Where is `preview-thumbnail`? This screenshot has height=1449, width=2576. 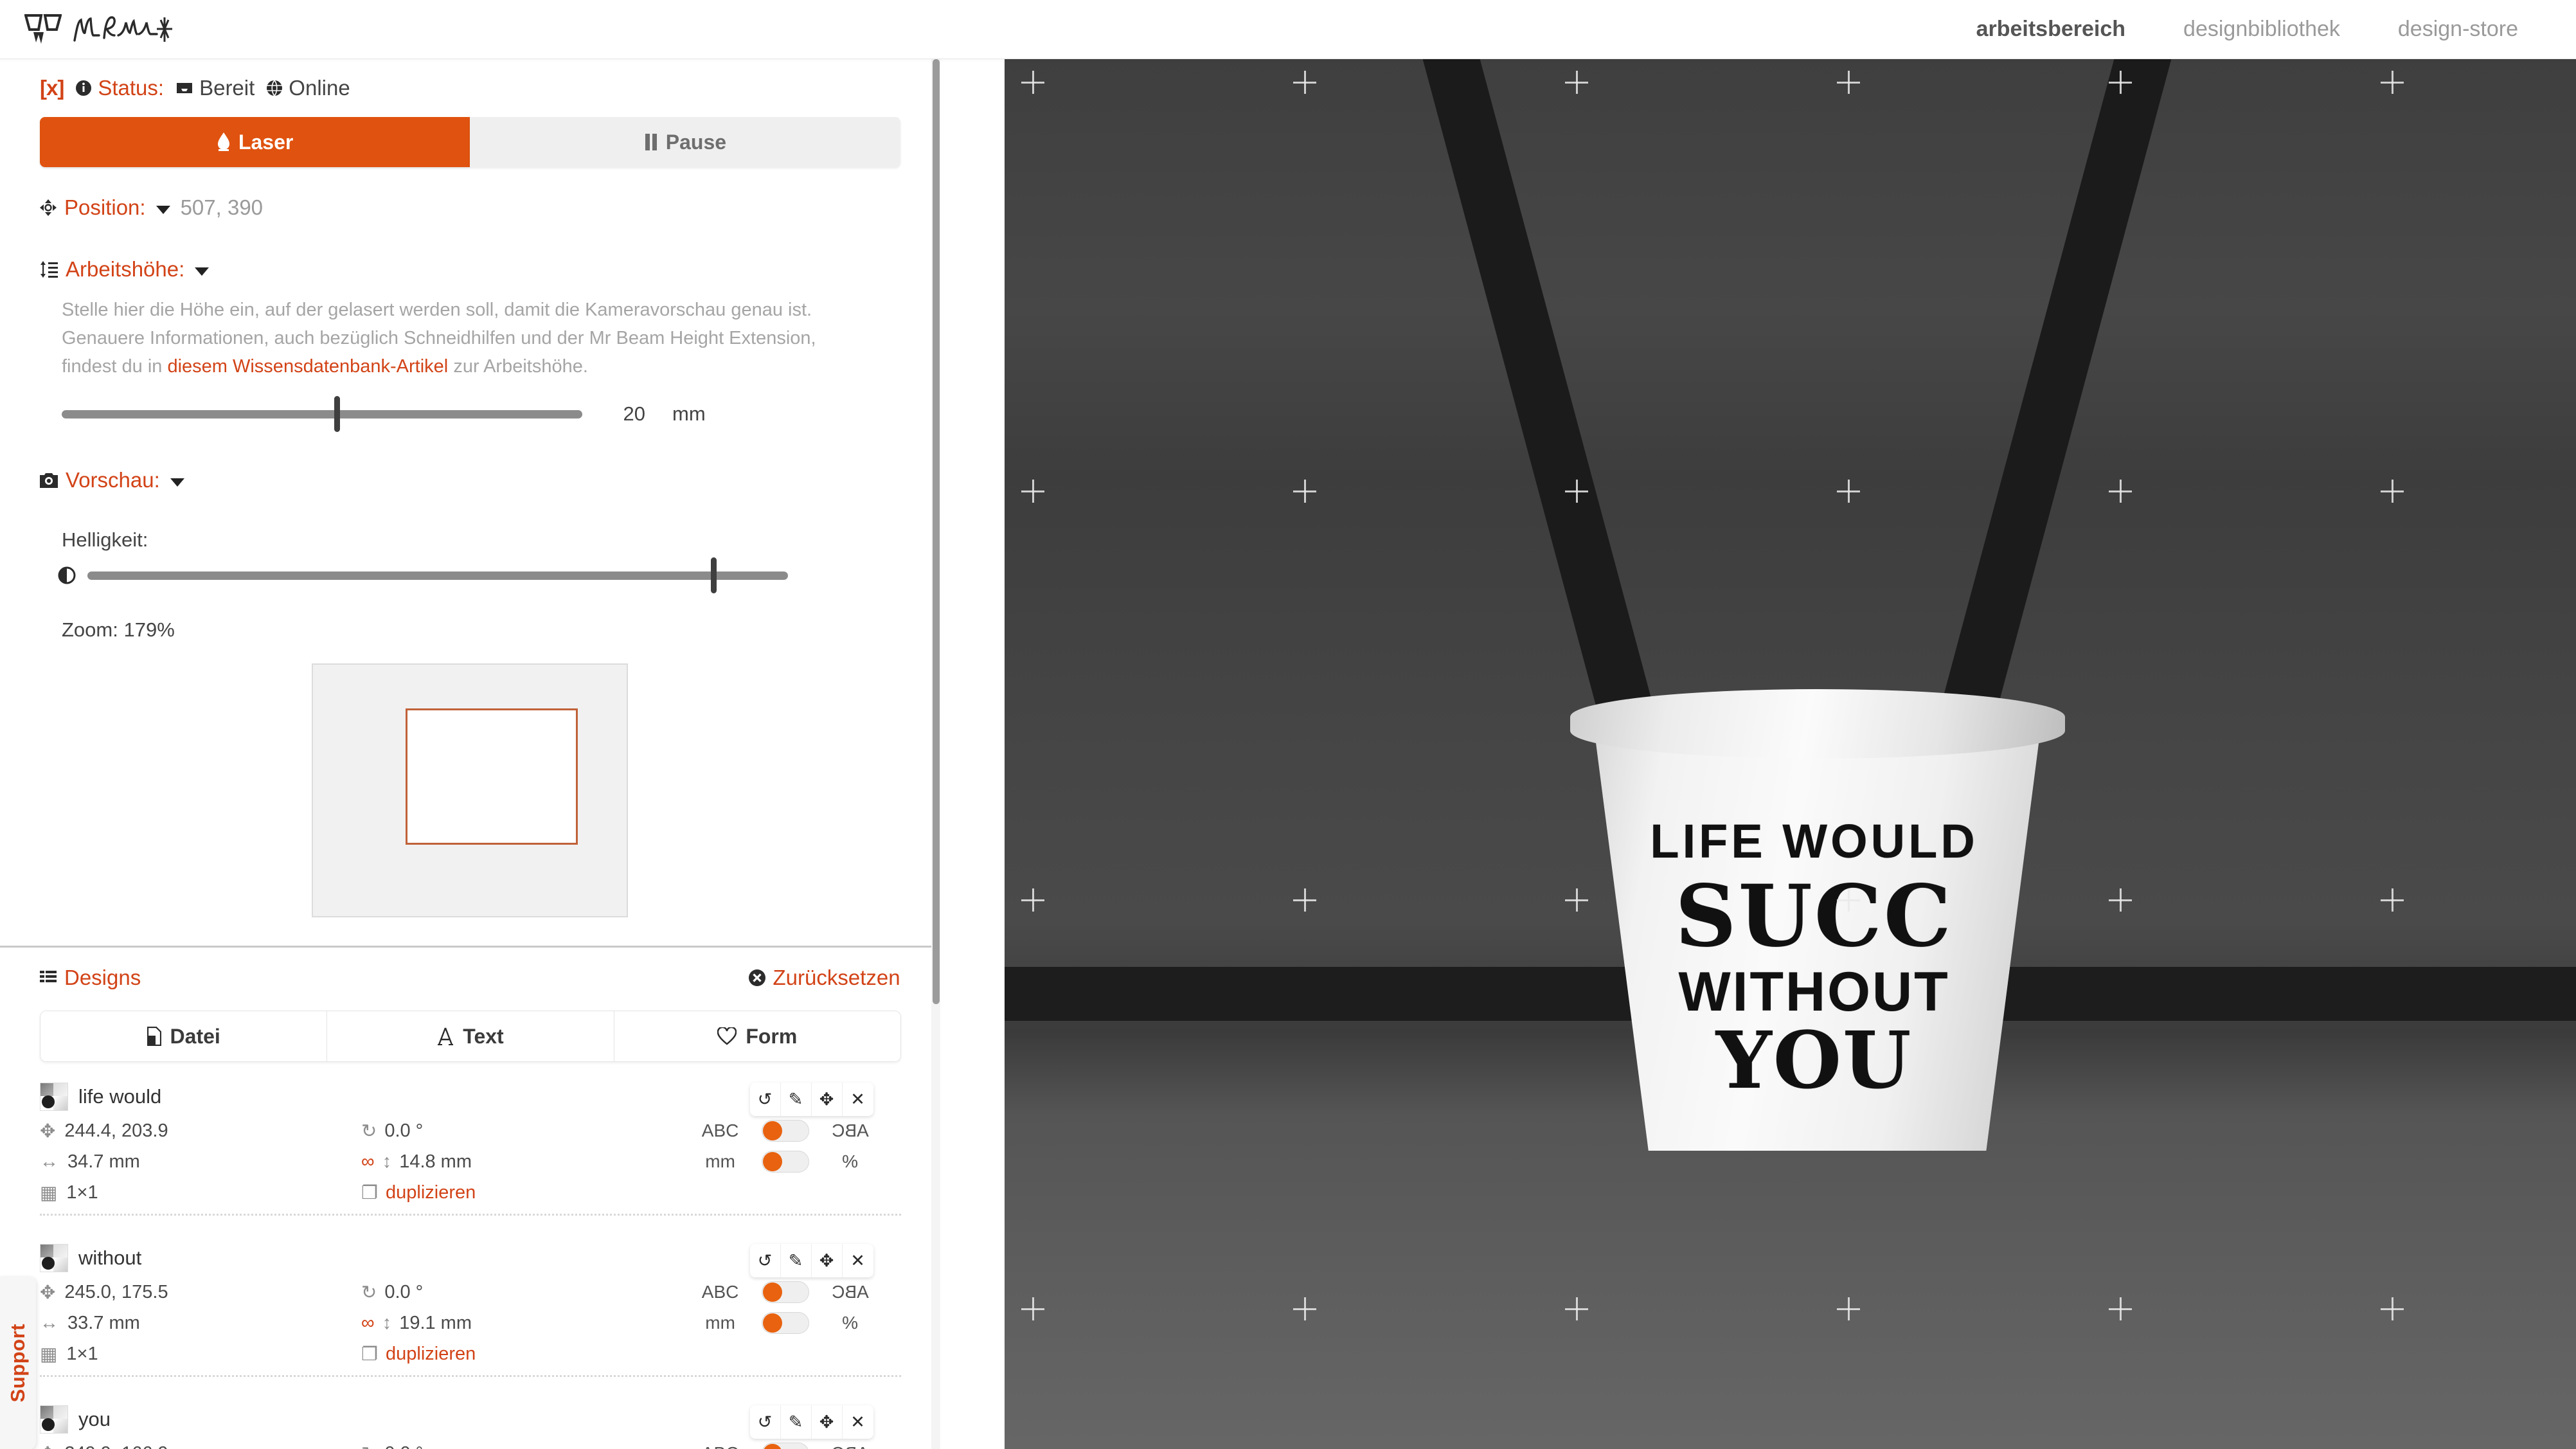
preview-thumbnail is located at coordinates (470, 791).